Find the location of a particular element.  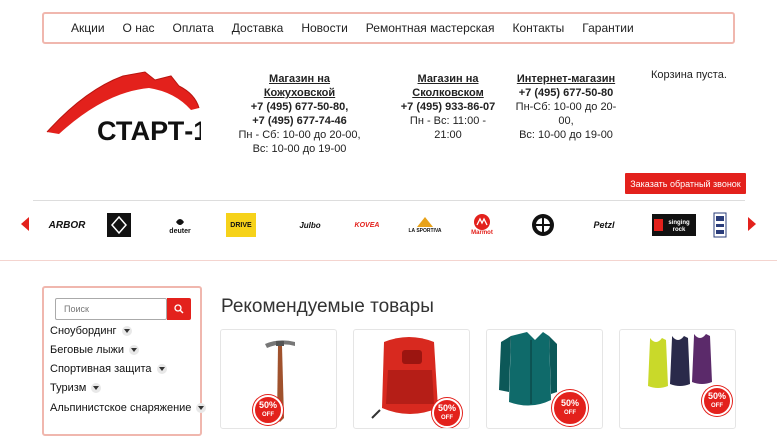

search-icon is located at coordinates (179, 309).